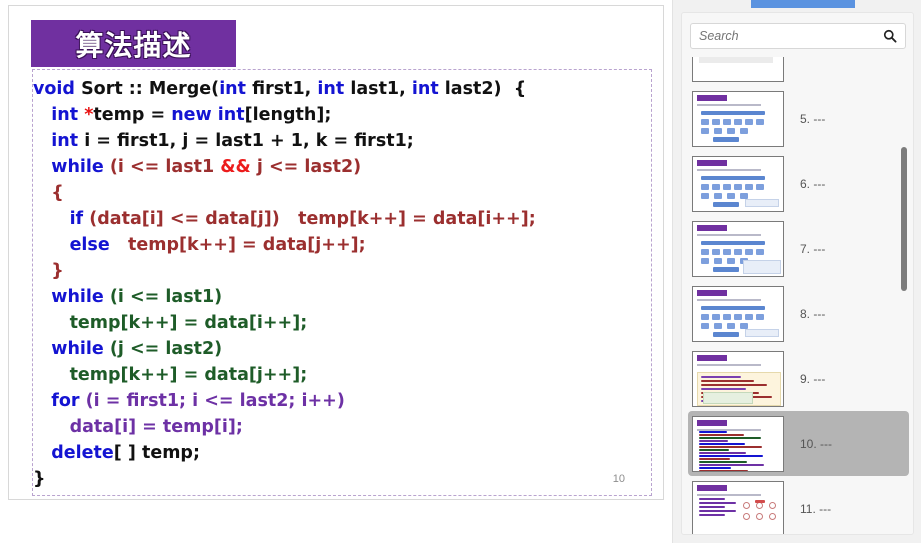 The height and width of the screenshot is (543, 921). What do you see at coordinates (798, 71) in the screenshot?
I see `thumbnail-item` at bounding box center [798, 71].